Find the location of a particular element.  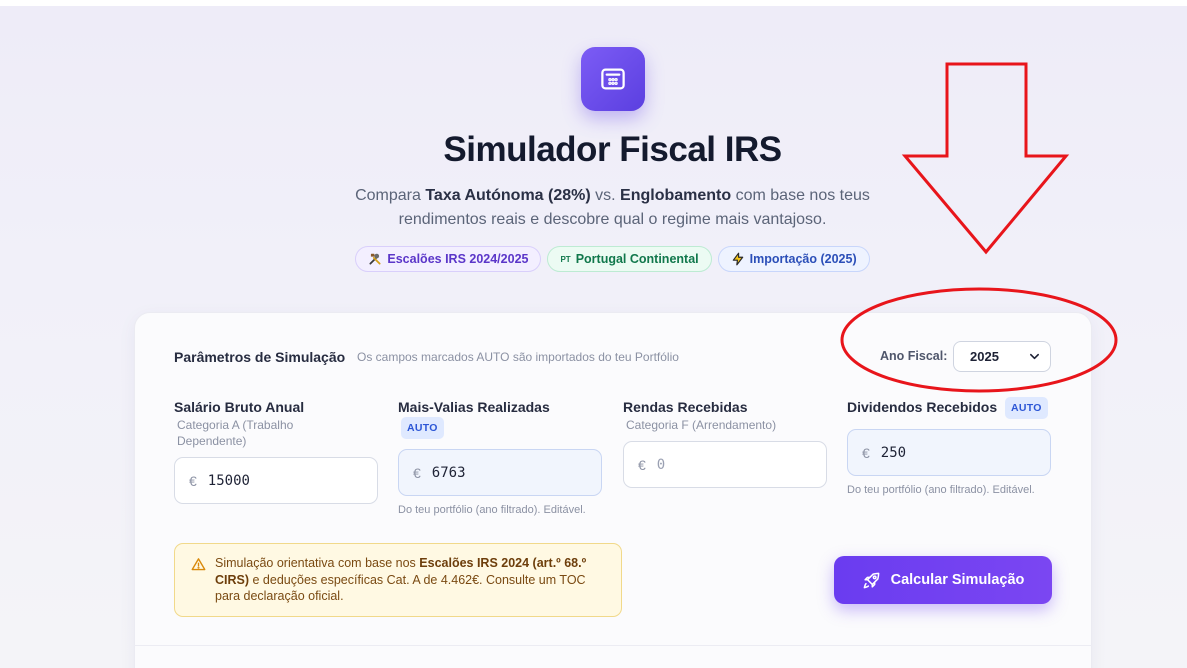

calculator-icon is located at coordinates (613, 79).